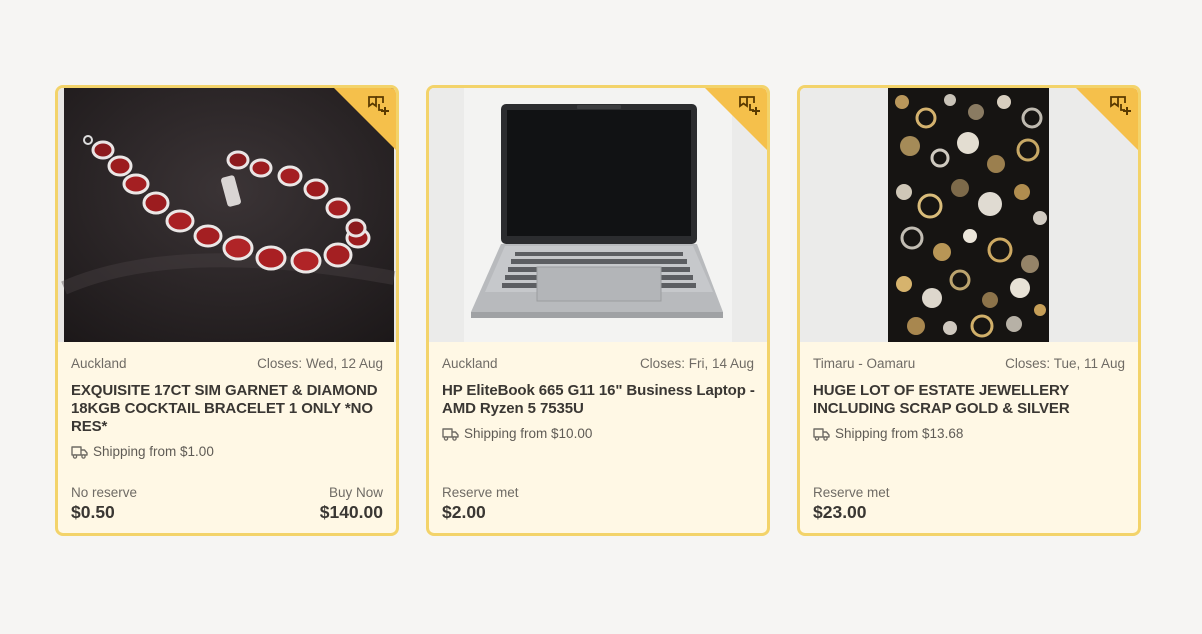  I want to click on shipping-info: Shipping from $1.00, so click(227, 451).